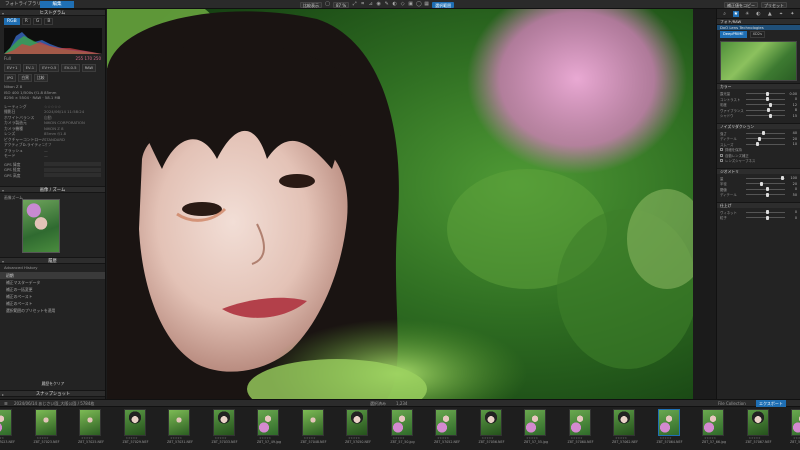  What do you see at coordinates (49, 68) in the screenshot?
I see `ev-button: EV+0.5` at bounding box center [49, 68].